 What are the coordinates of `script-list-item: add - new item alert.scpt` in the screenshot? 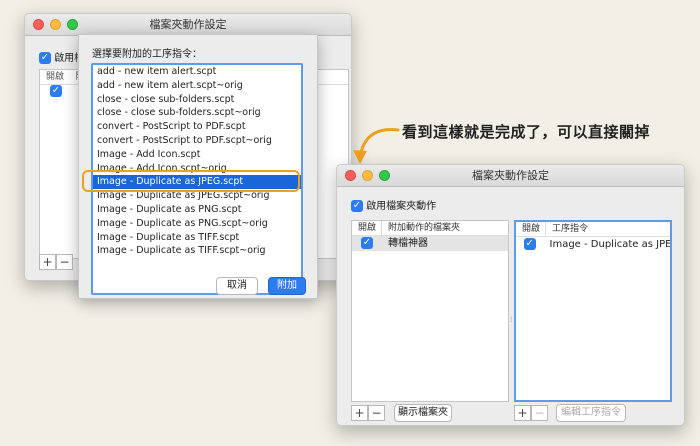 It's located at (197, 72).